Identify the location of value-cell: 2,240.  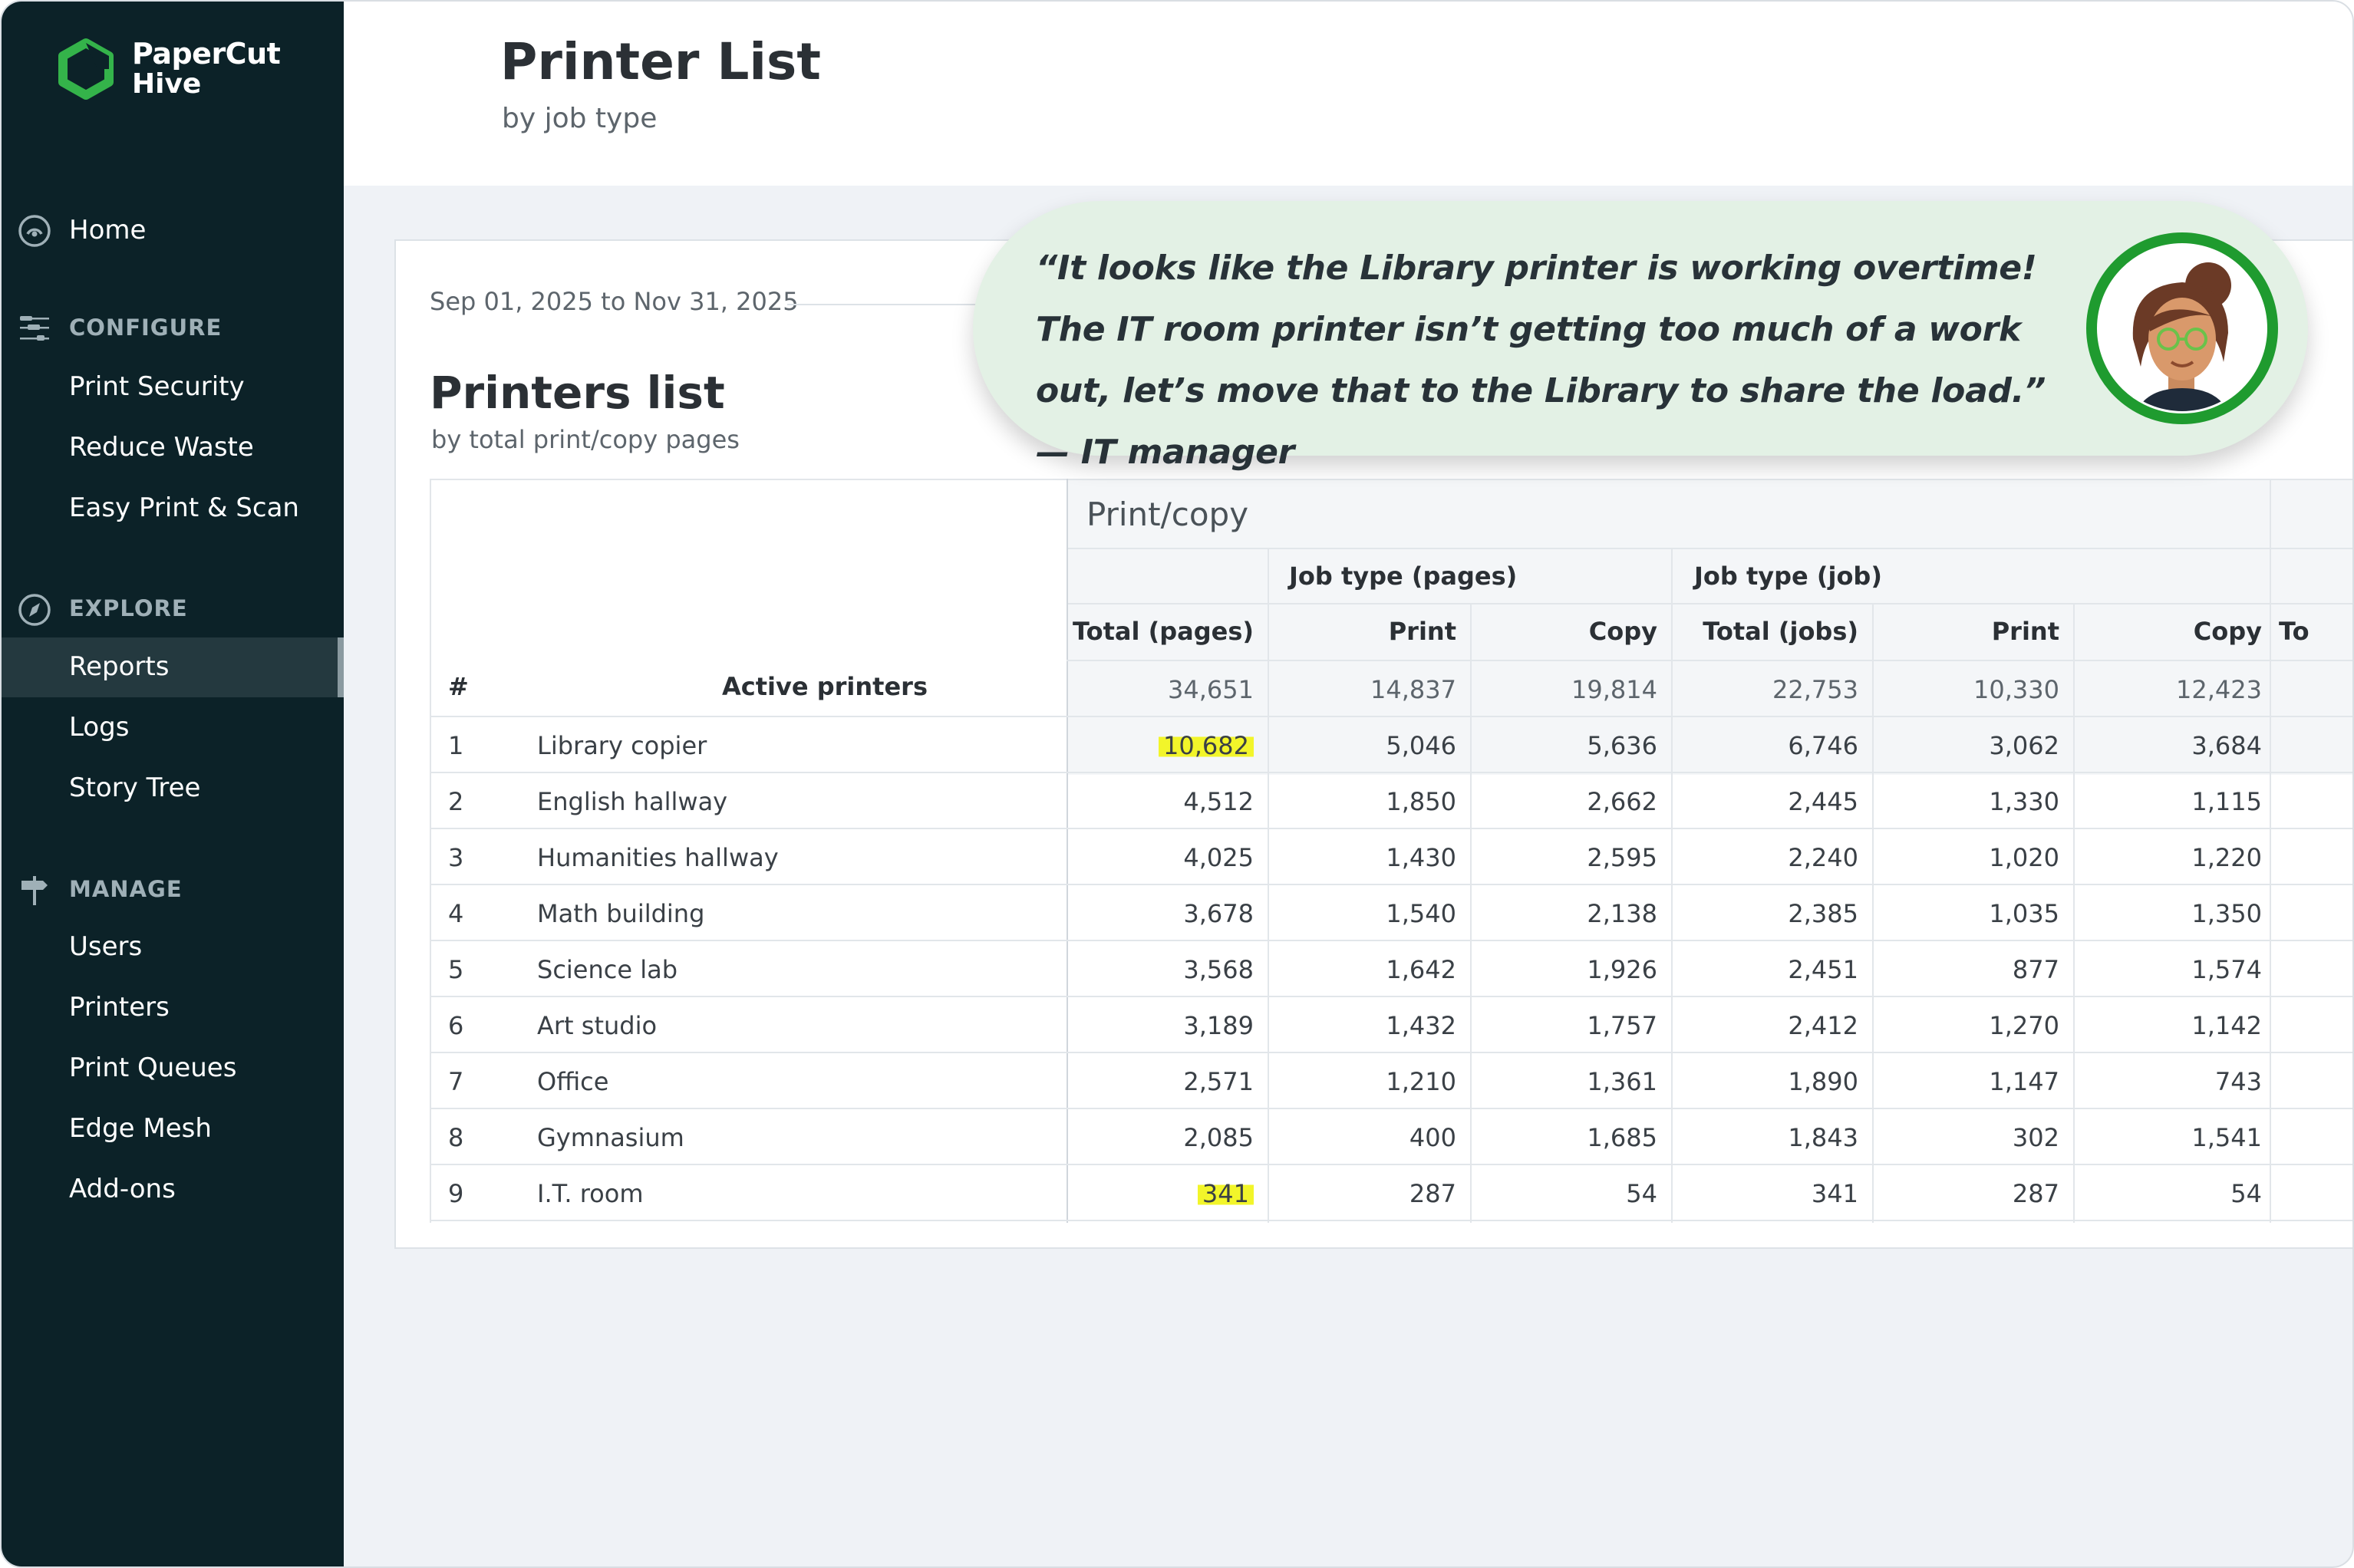
(1765, 857).